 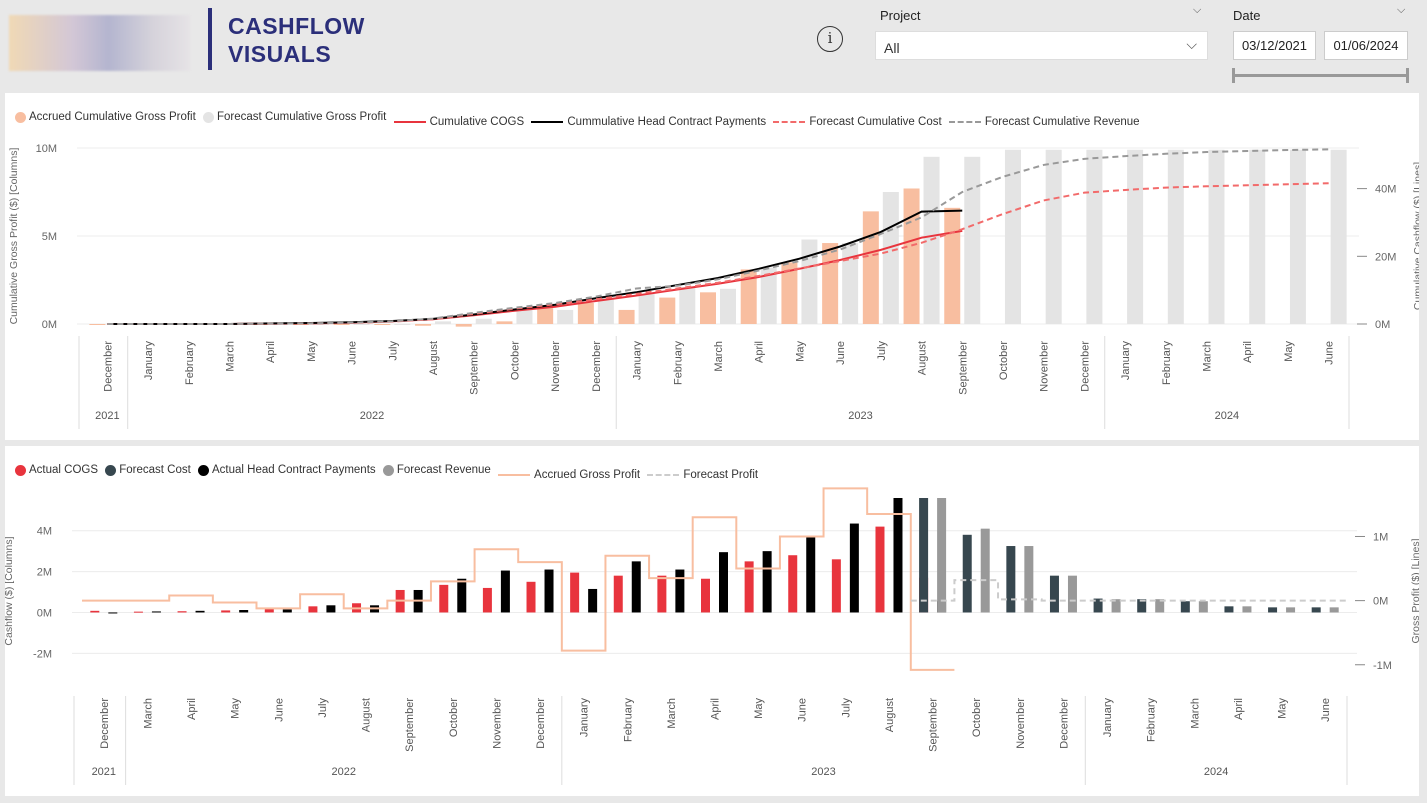 I want to click on x-year-label: 2024, so click(x=1227, y=416).